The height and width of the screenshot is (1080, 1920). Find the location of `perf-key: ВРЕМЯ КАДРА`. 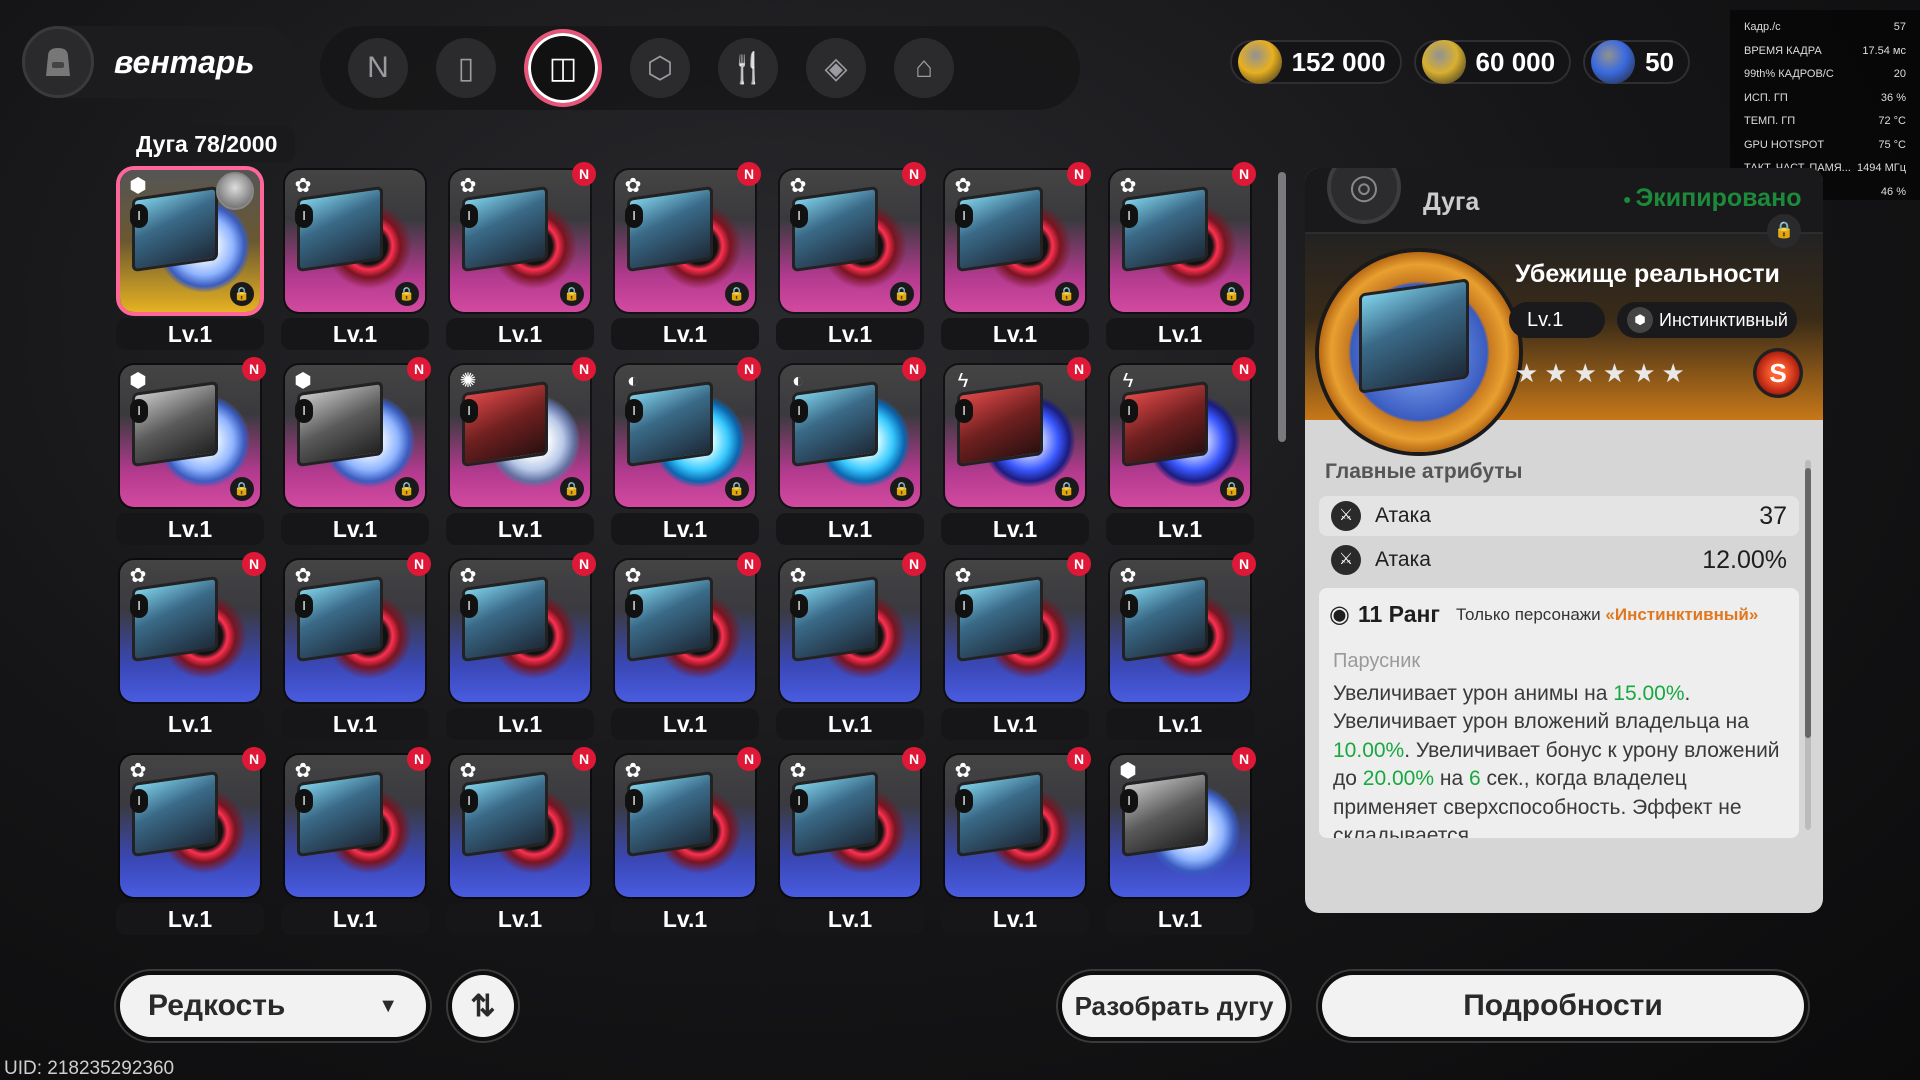

perf-key: ВРЕМЯ КАДРА is located at coordinates (1783, 50).